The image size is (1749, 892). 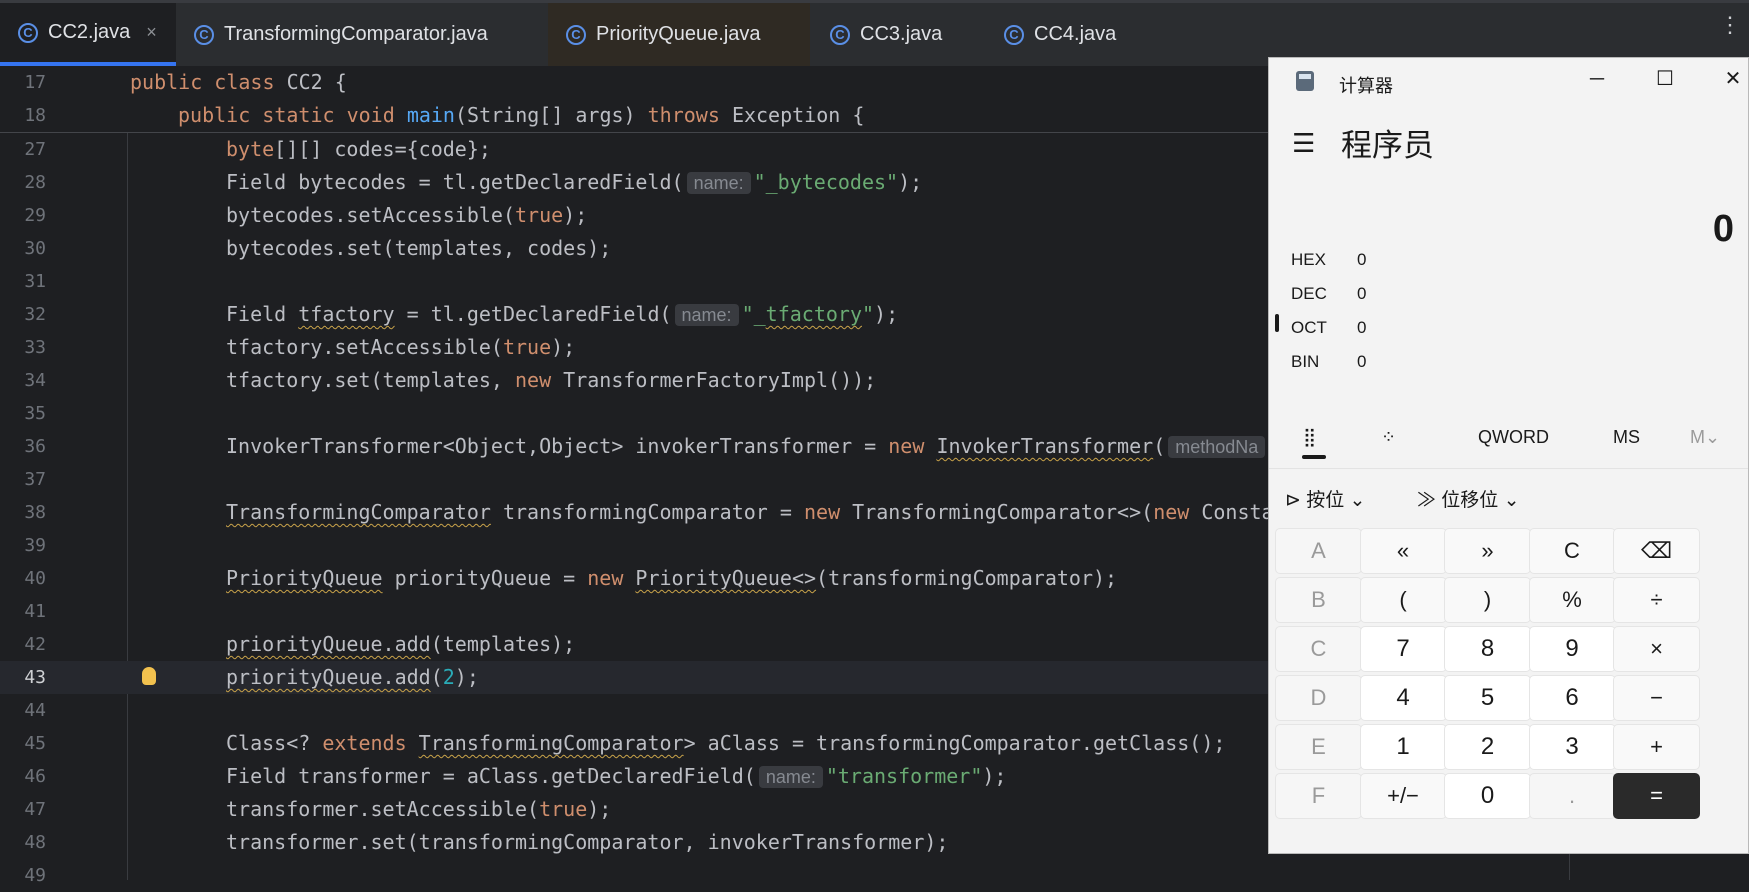 What do you see at coordinates (35, 182) in the screenshot?
I see `line-number: 28` at bounding box center [35, 182].